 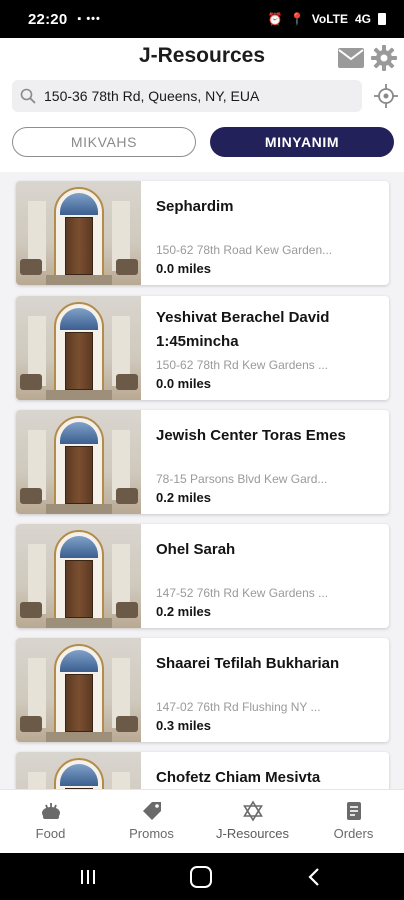 I want to click on bottom-nav: Food Promos J-Resources Orders, so click(x=202, y=821).